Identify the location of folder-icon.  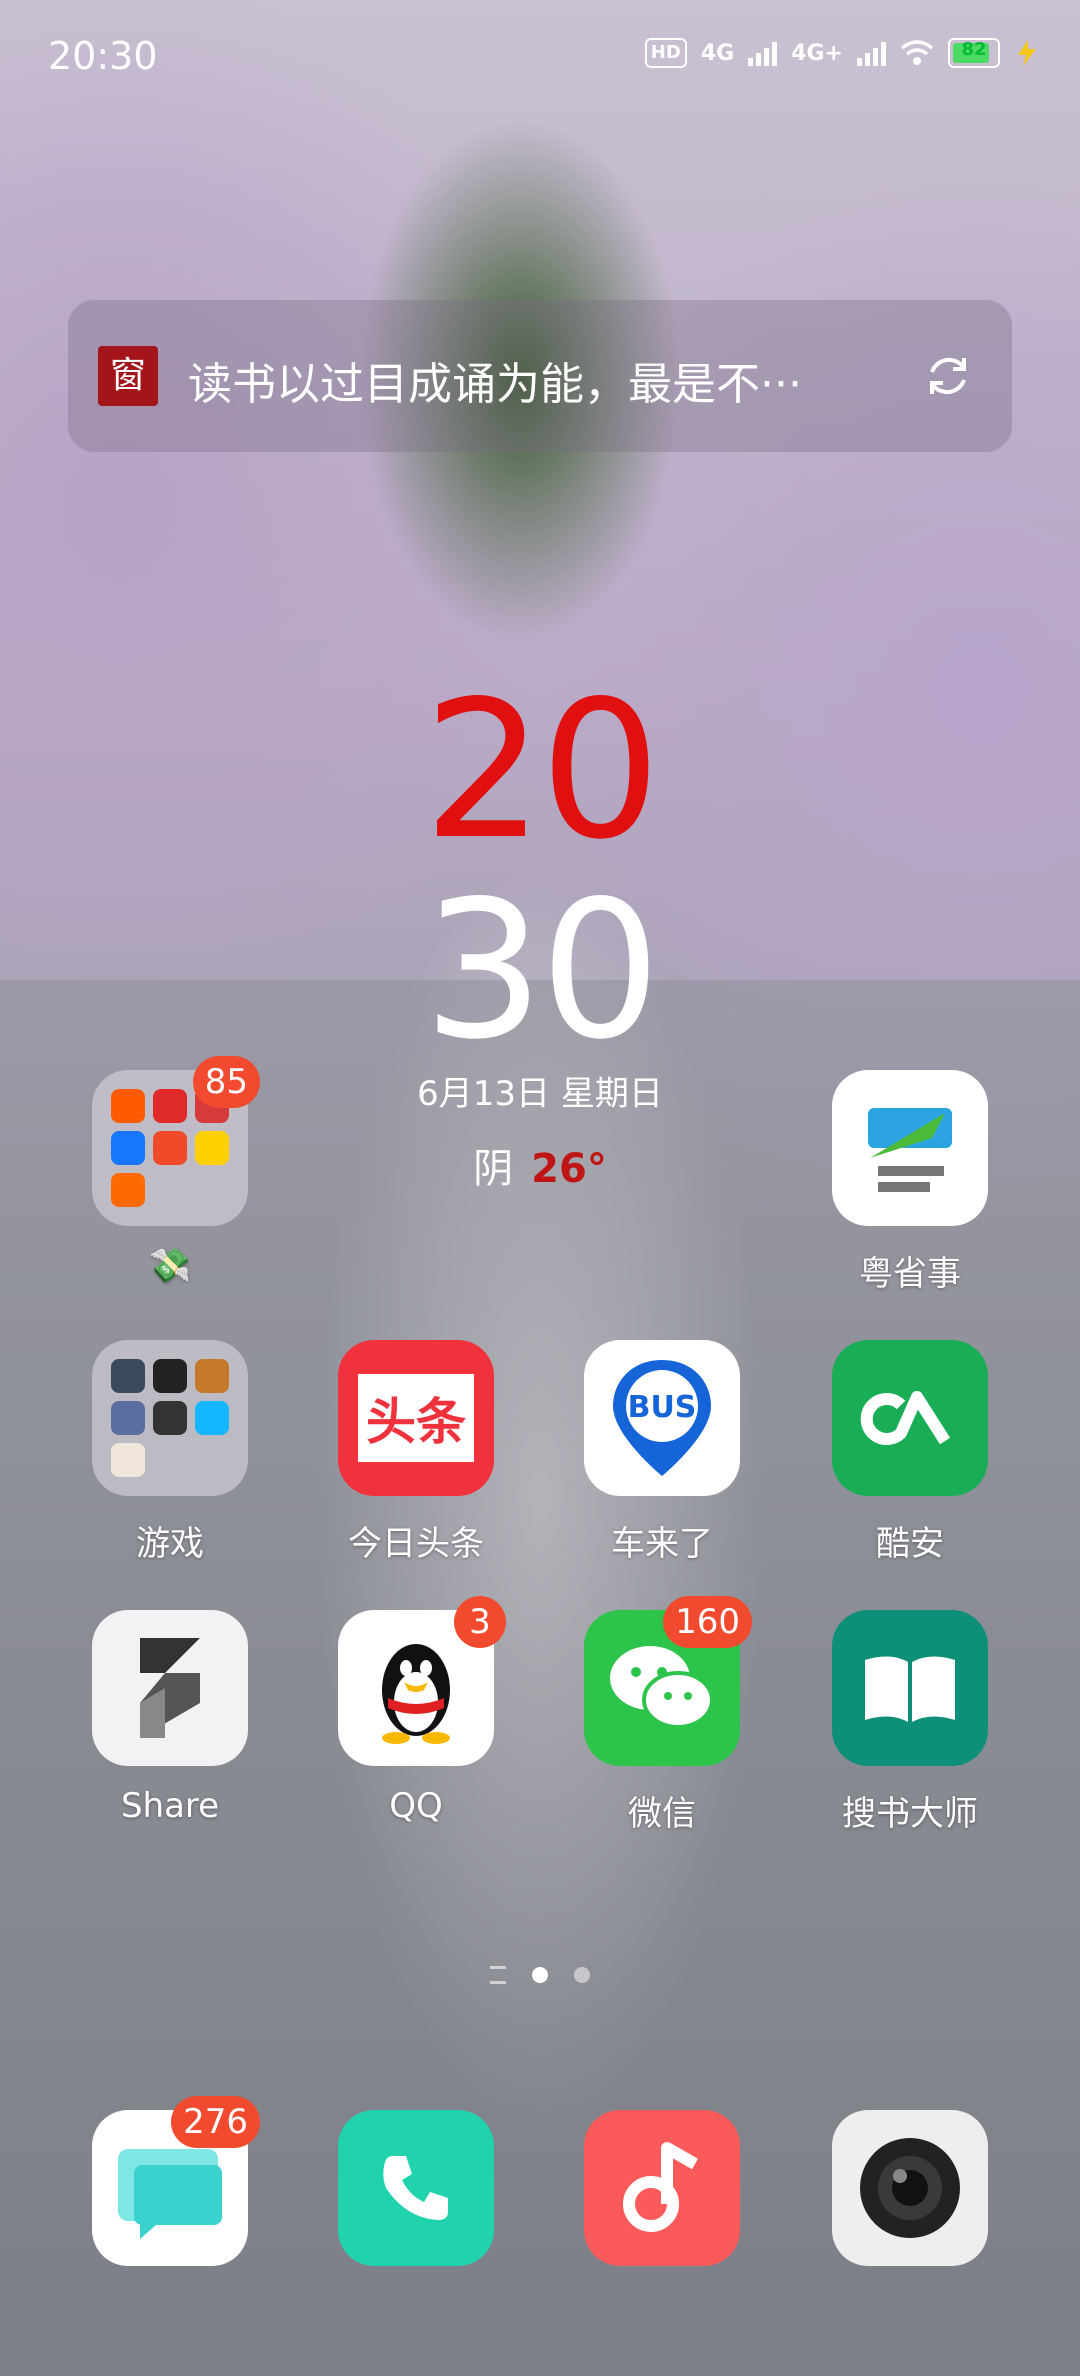
(170, 1418).